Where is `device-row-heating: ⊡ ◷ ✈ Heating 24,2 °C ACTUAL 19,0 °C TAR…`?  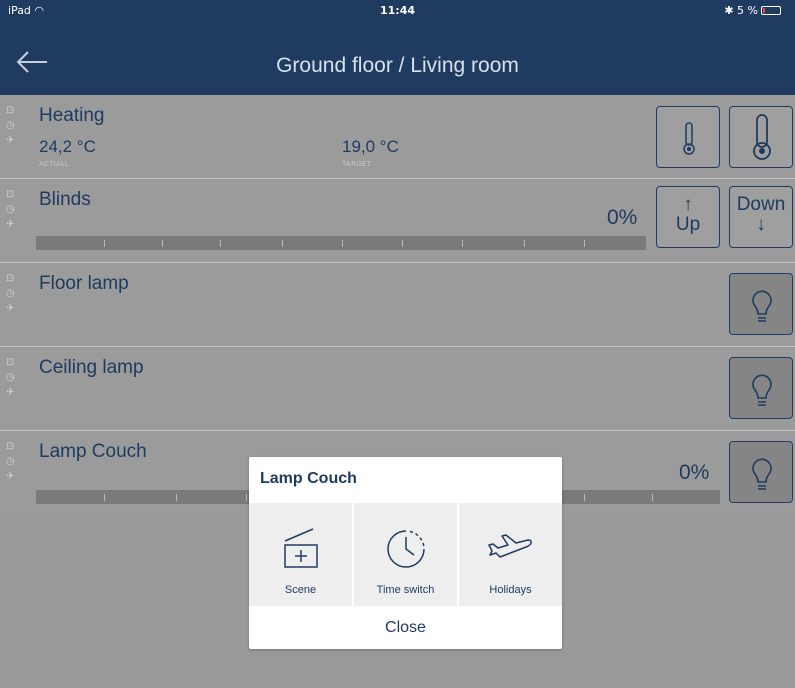
device-row-heating: ⊡ ◷ ✈ Heating 24,2 °C ACTUAL 19,0 °C TAR… is located at coordinates (397, 137).